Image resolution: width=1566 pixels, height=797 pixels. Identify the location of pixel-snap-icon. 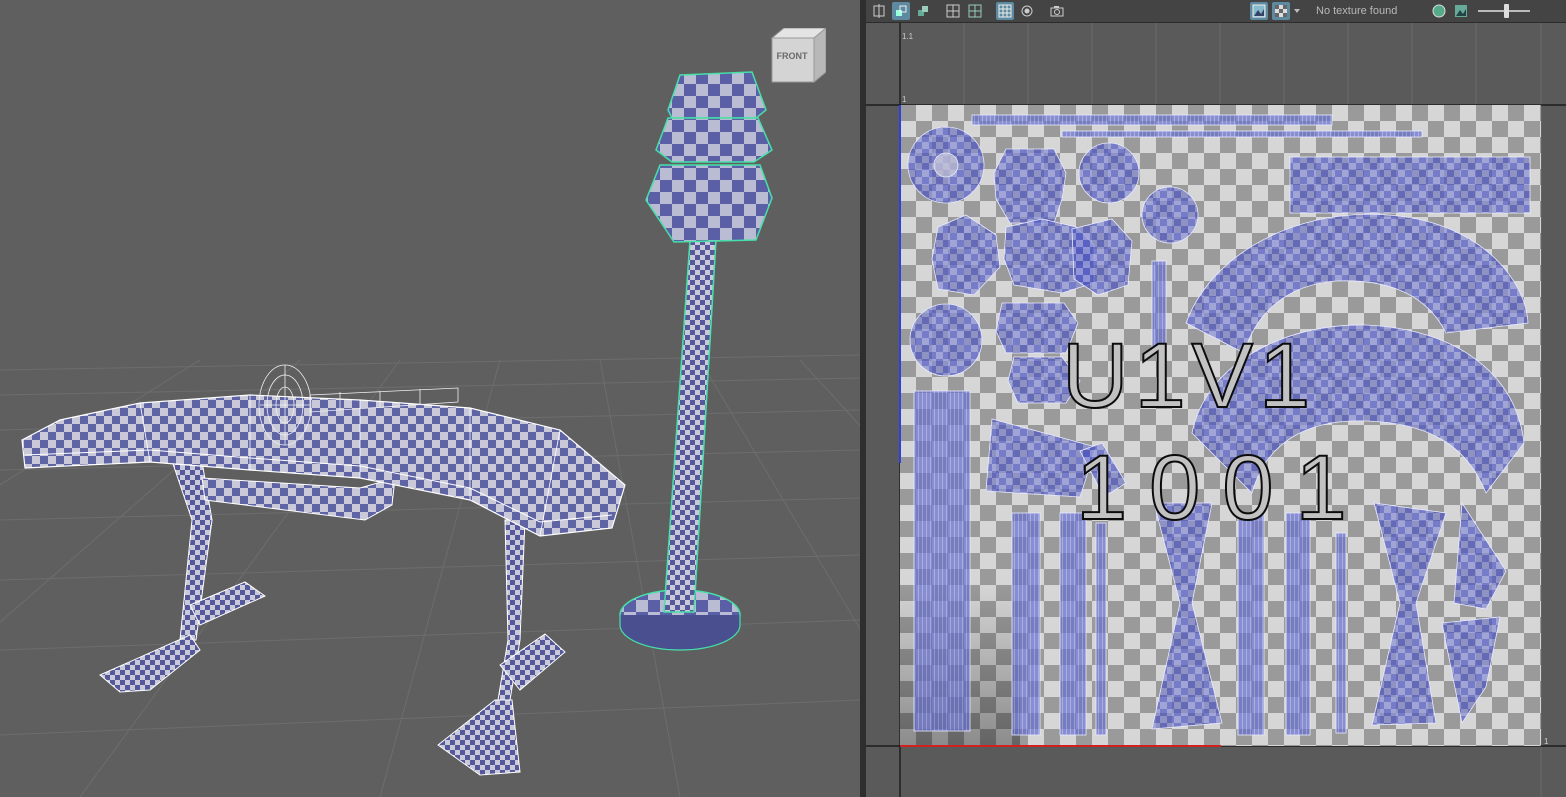
(975, 11).